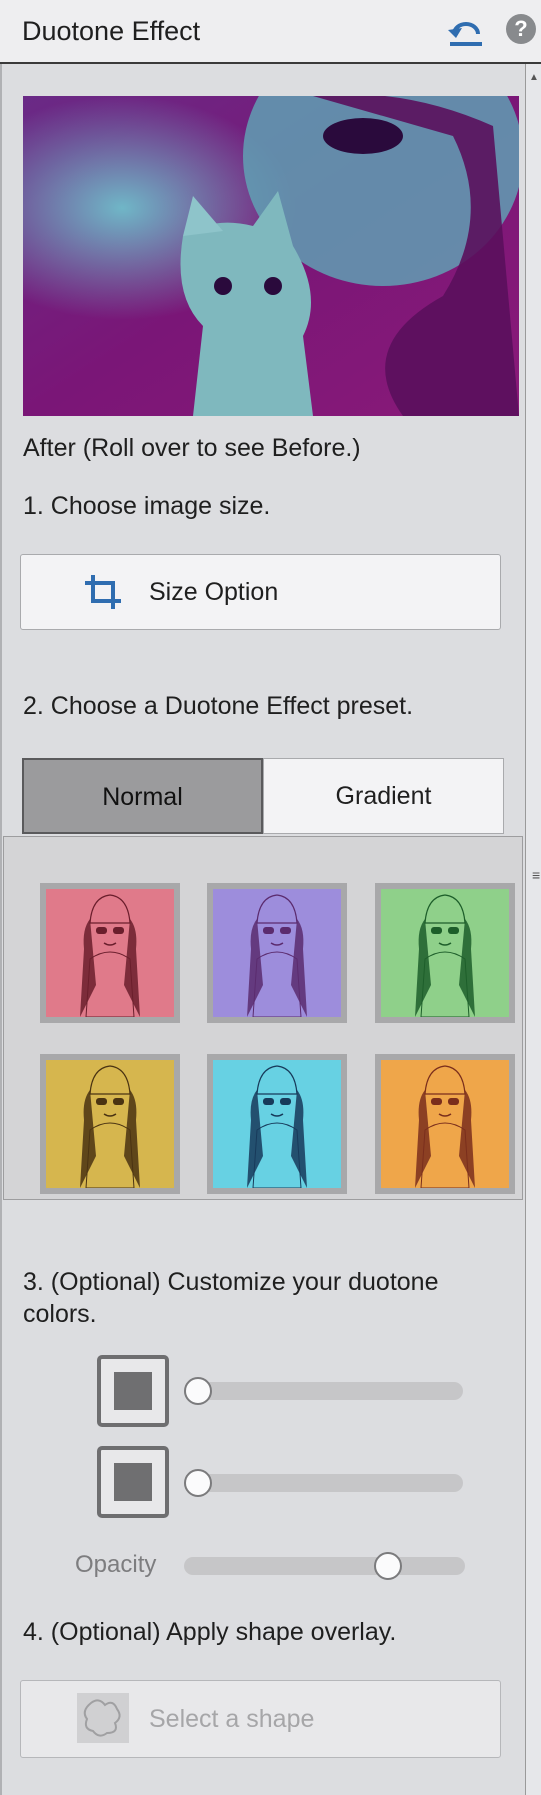 This screenshot has width=541, height=1795. Describe the element at coordinates (214, 592) in the screenshot. I see `size-option-label: Size Option` at that location.